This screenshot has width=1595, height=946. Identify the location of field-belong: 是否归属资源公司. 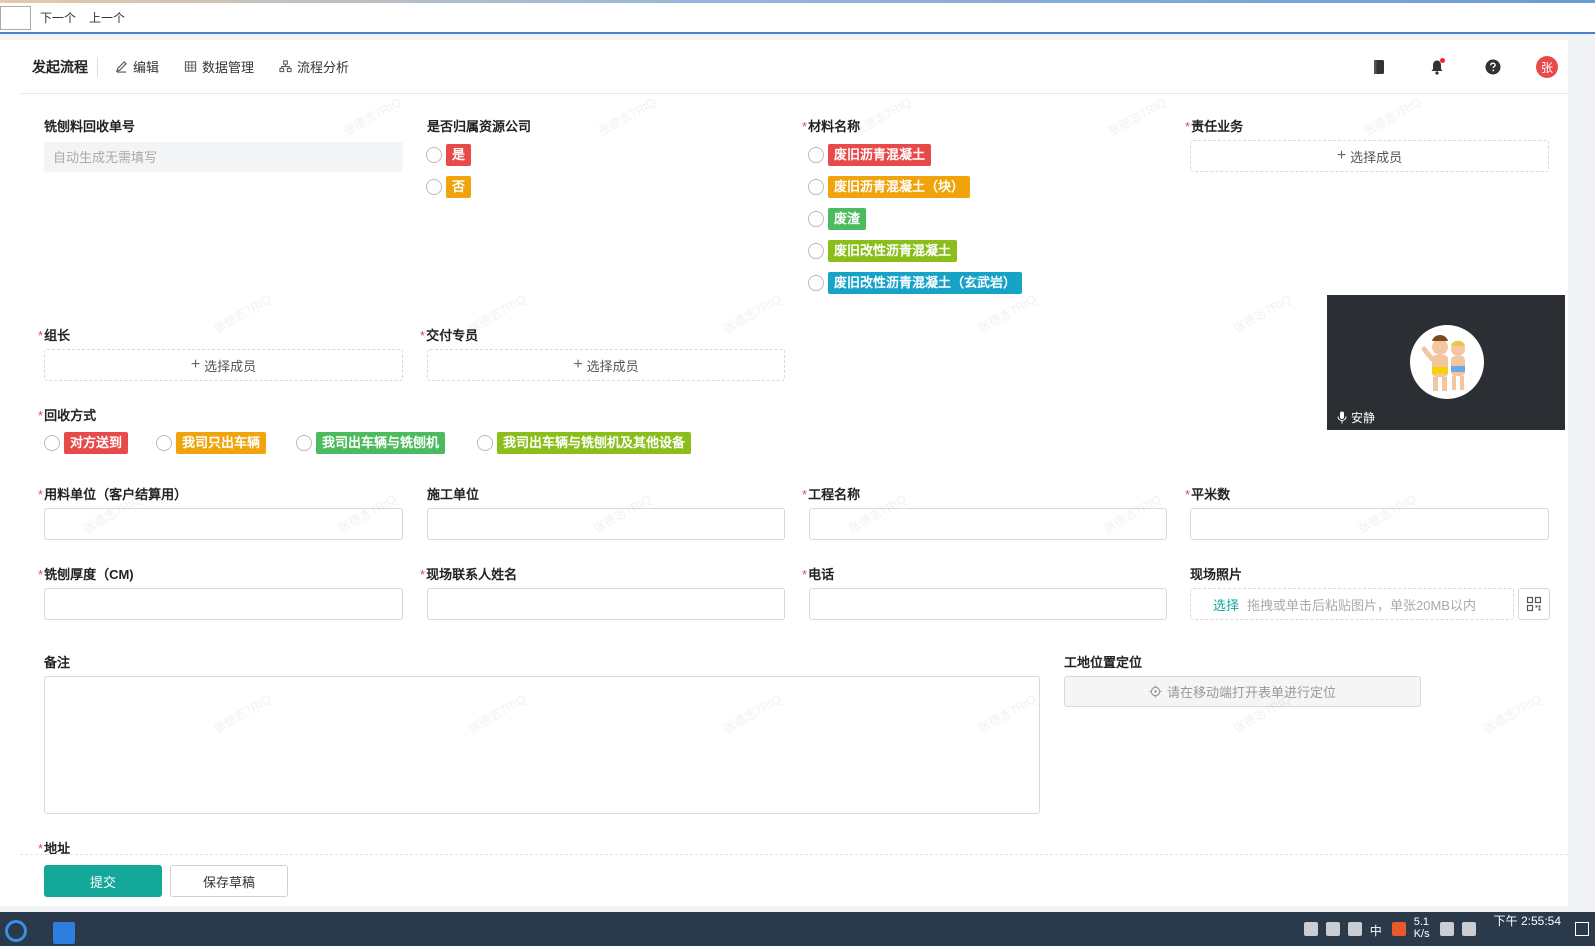
(479, 127).